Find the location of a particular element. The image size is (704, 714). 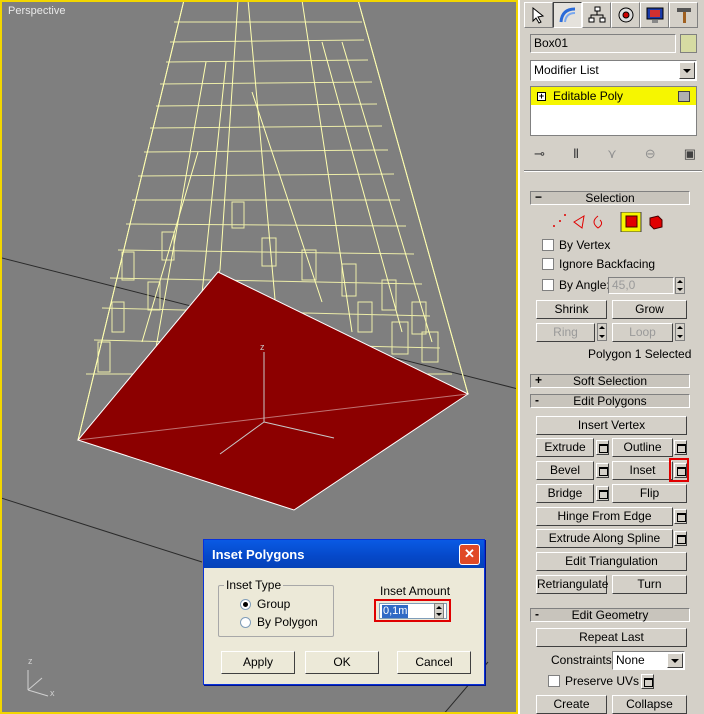

dialog-titlebar: Inset Polygons ✕ is located at coordinates (344, 554).